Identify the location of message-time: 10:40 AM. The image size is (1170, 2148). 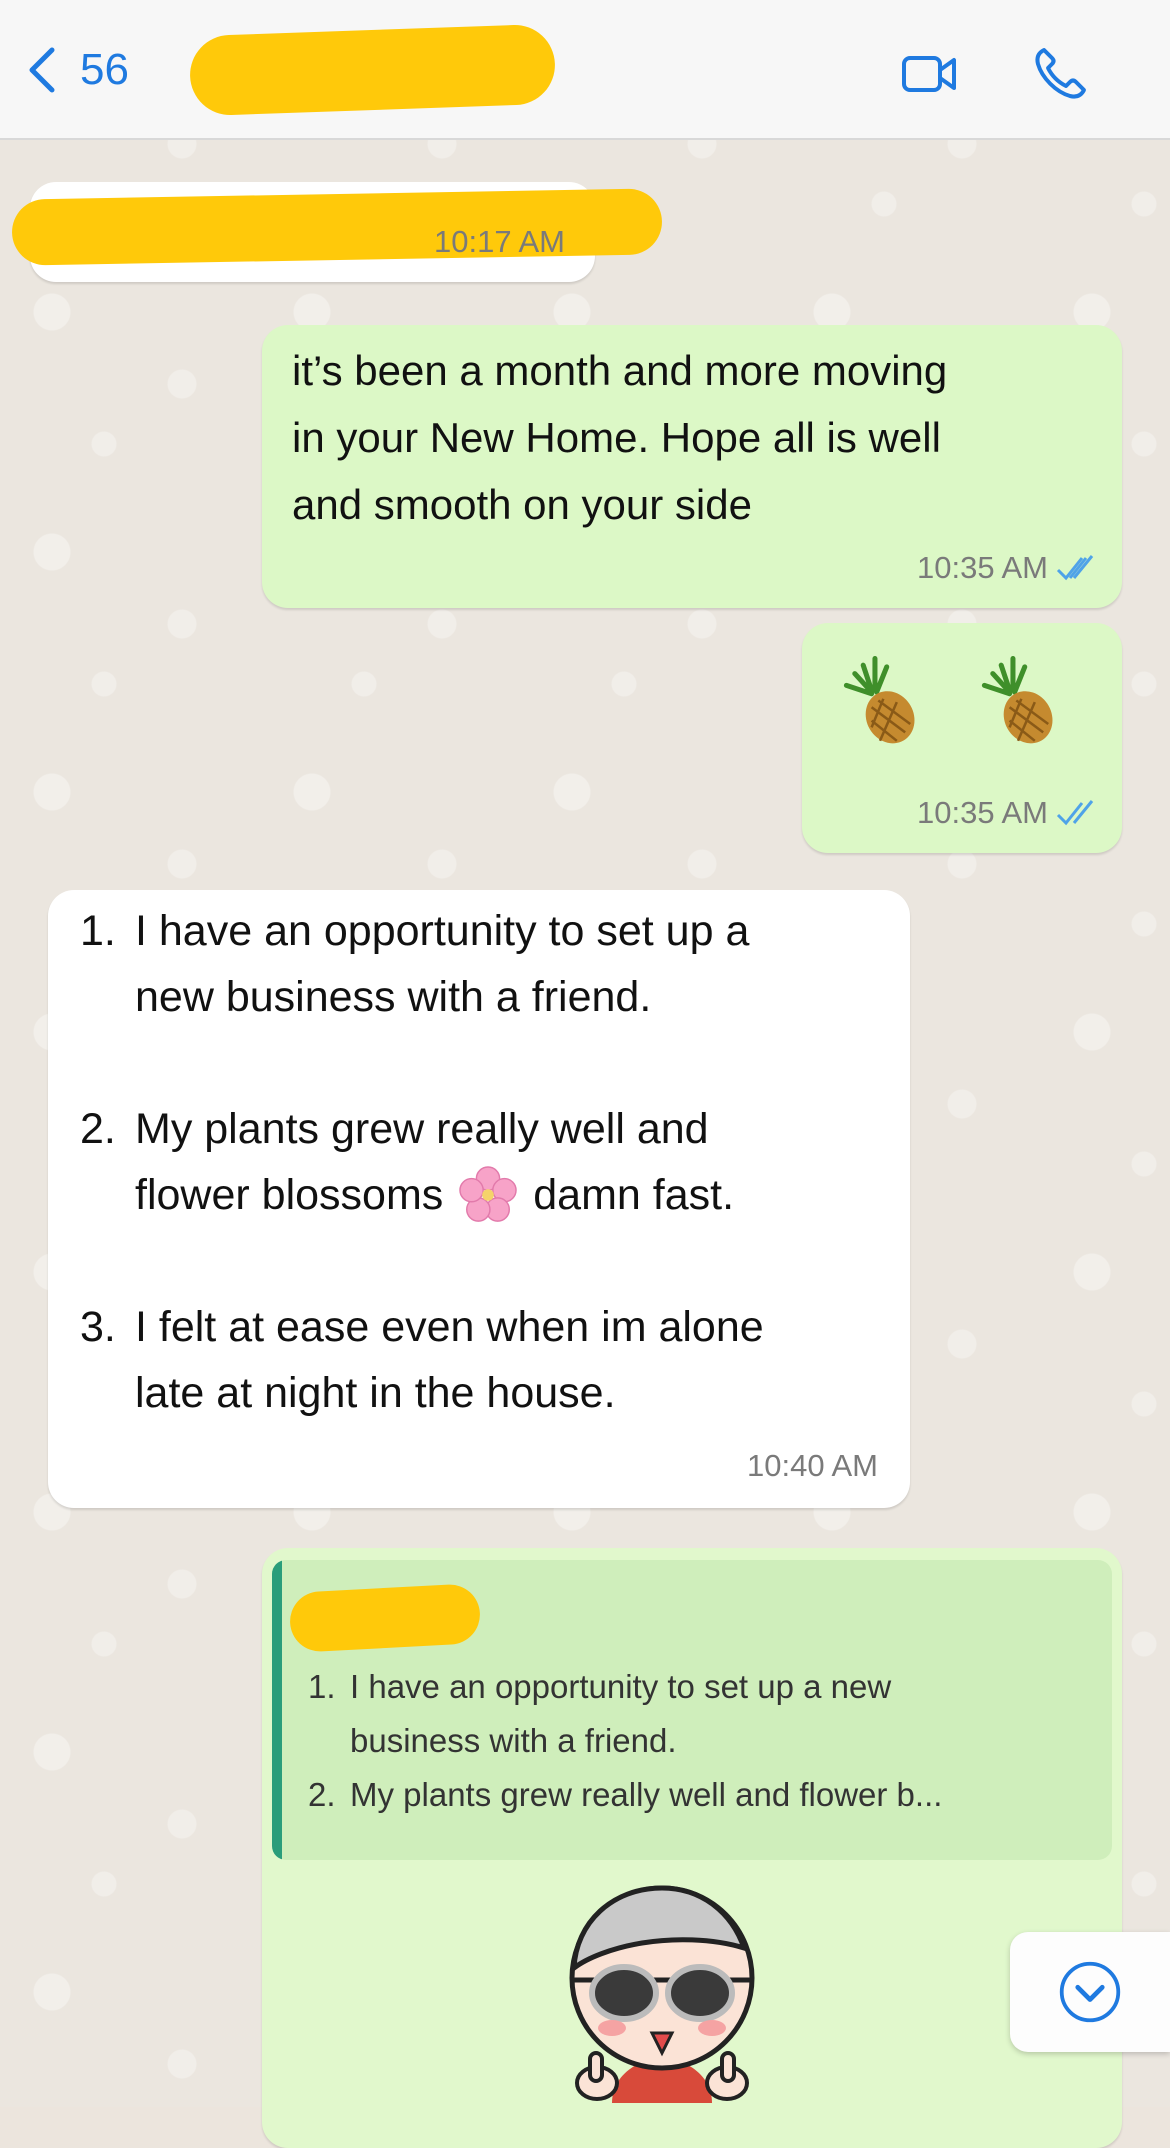
(812, 1465).